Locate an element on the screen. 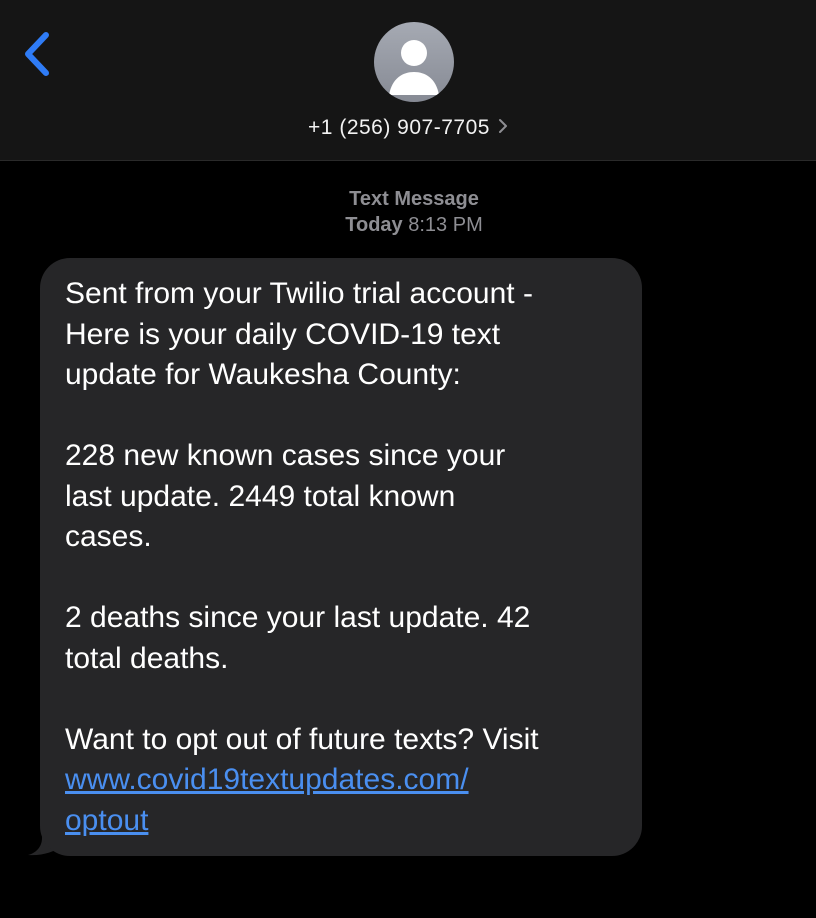  back-button is located at coordinates (40, 54).